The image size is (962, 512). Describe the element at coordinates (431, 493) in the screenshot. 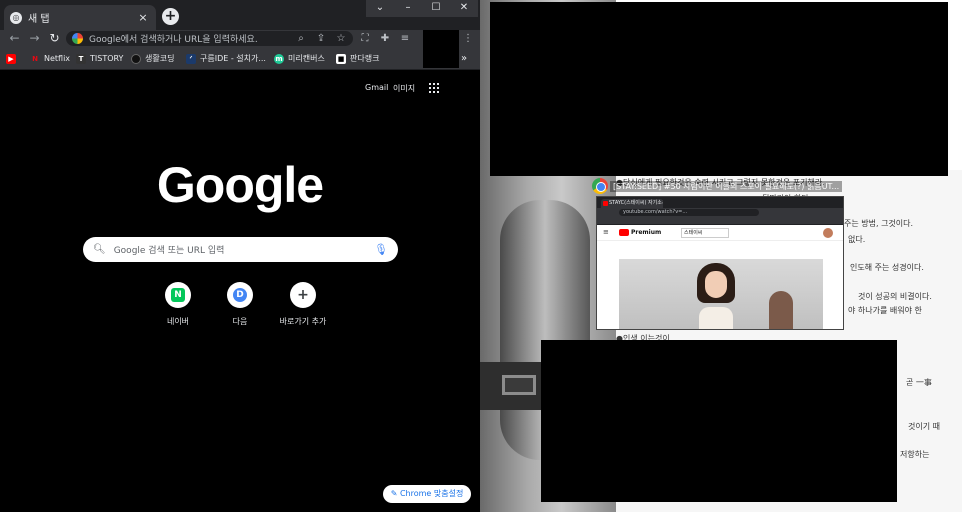

I see `customize-label: Chrome 맞춤설정` at that location.